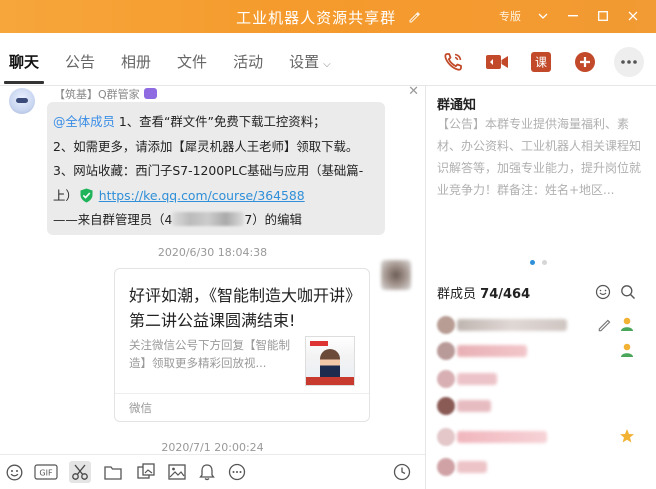 This screenshot has width=656, height=489. I want to click on message-footer: ——来自群管理员（4 7）的编辑, so click(216, 220).